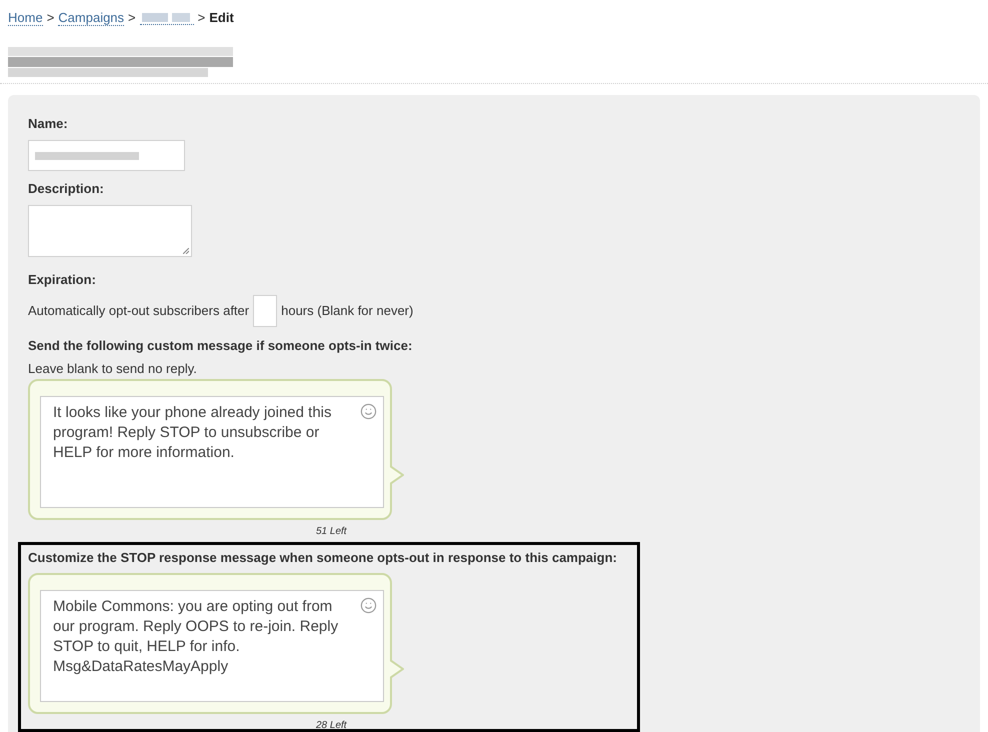 This screenshot has width=988, height=732. Describe the element at coordinates (212, 452) in the screenshot. I see `message-field: It looks like your phone already joined this program! Reply STOP to unsubscribe or HELP for more information.` at that location.